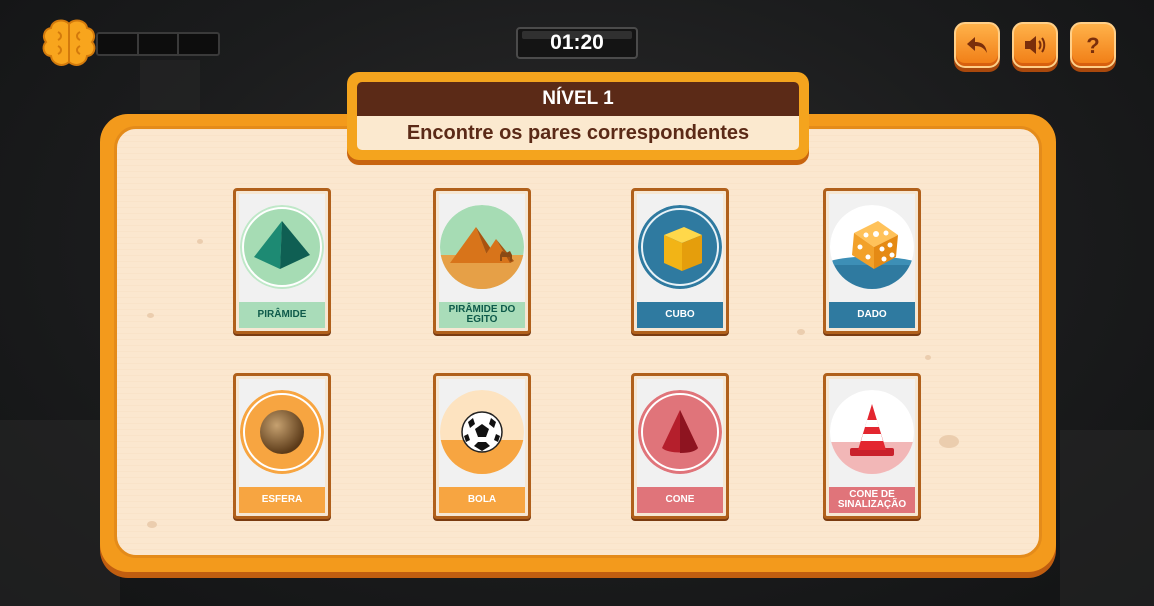 The image size is (1154, 606). I want to click on timer: 01:20, so click(577, 43).